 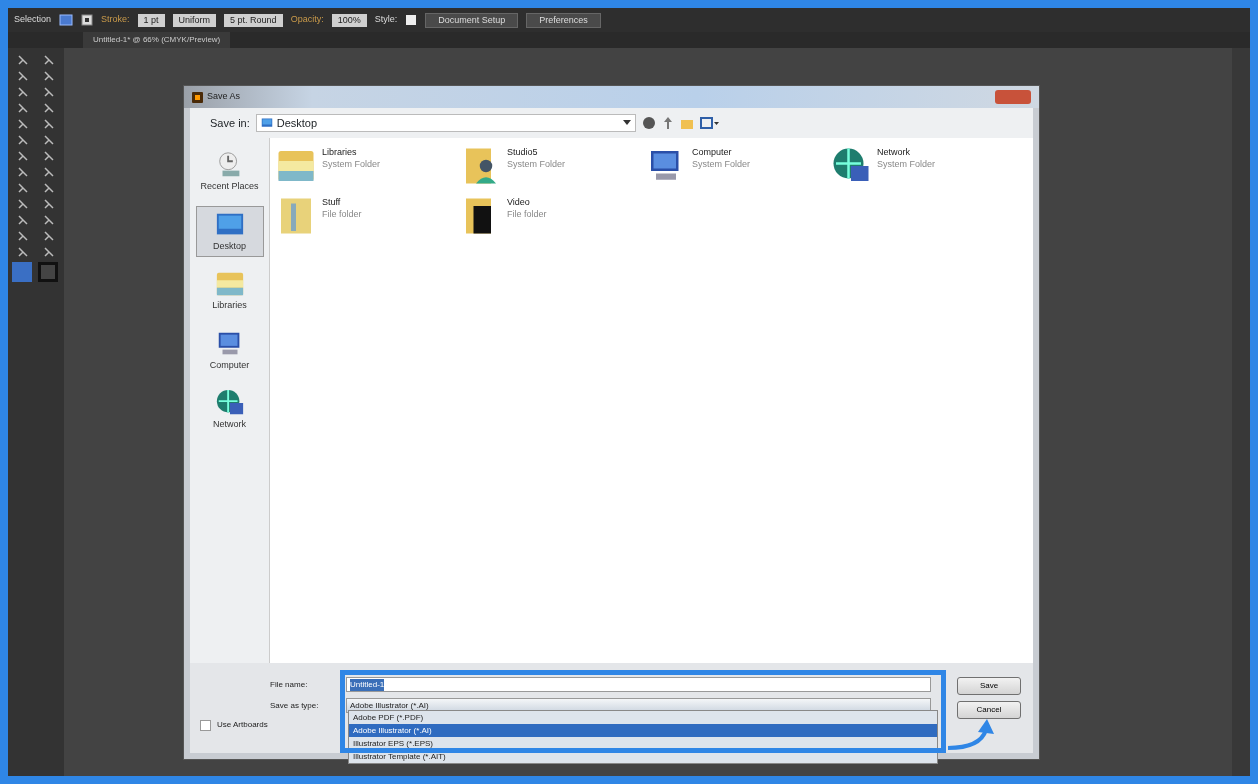 I want to click on stroke-profile-dropdown: Uniform, so click(x=194, y=20).